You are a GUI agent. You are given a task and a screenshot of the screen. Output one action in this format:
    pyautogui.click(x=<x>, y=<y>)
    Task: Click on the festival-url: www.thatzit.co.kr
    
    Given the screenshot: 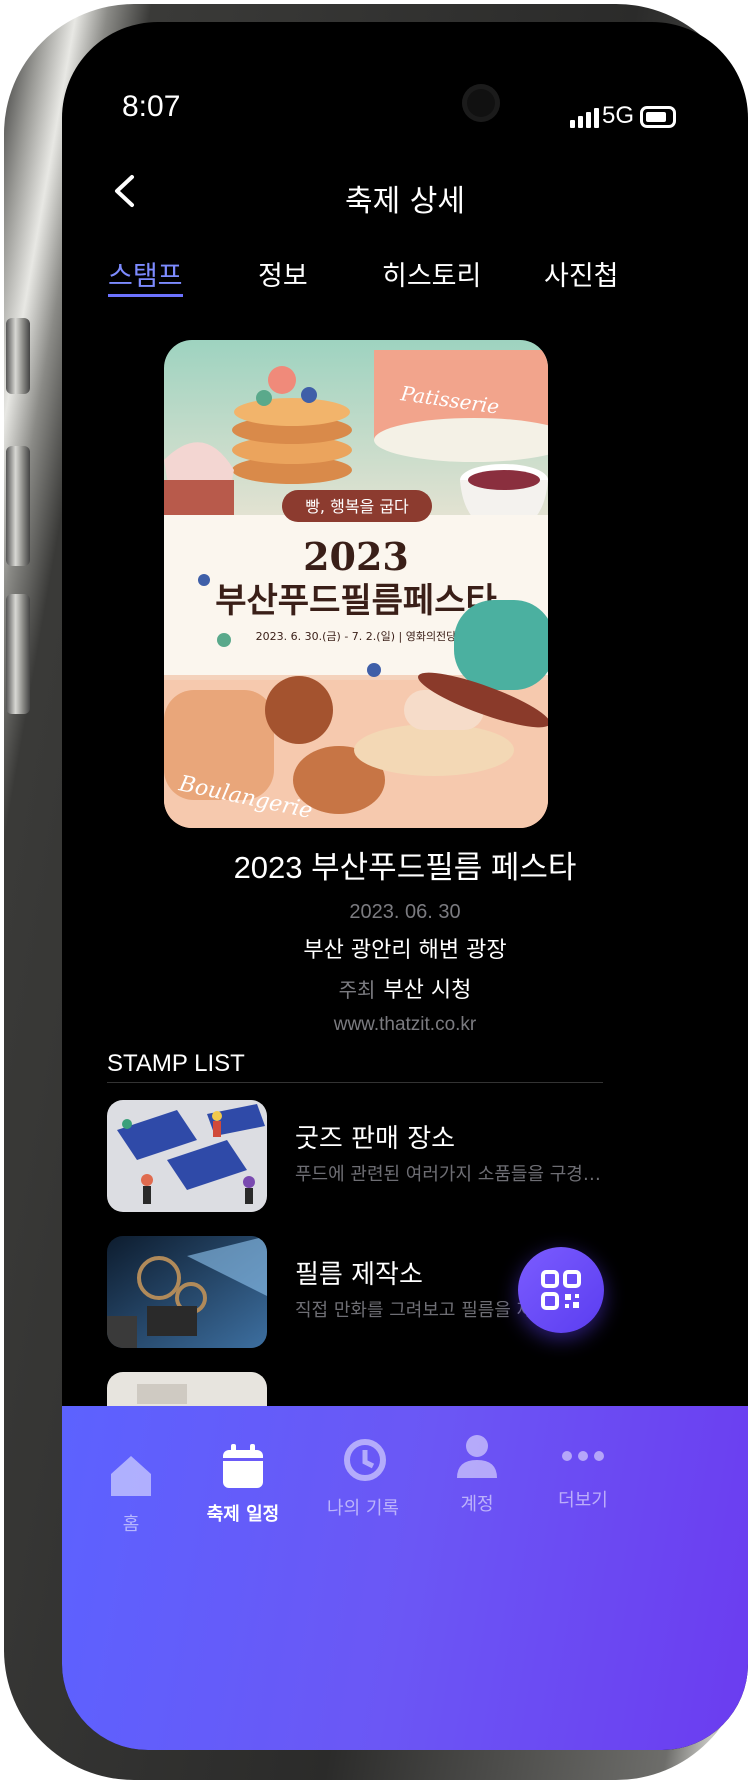 What is the action you would take?
    pyautogui.click(x=405, y=1025)
    